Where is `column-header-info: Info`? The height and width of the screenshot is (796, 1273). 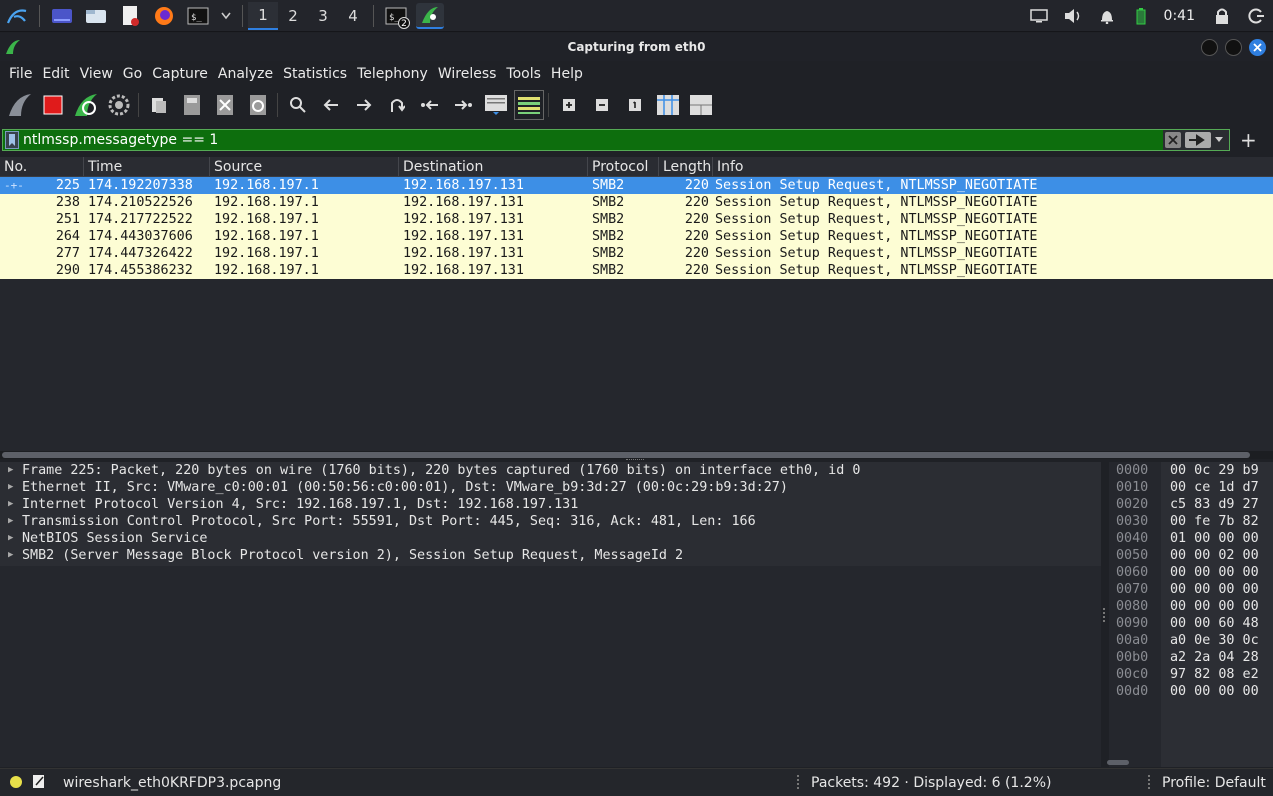
column-header-info: Info is located at coordinates (993, 166).